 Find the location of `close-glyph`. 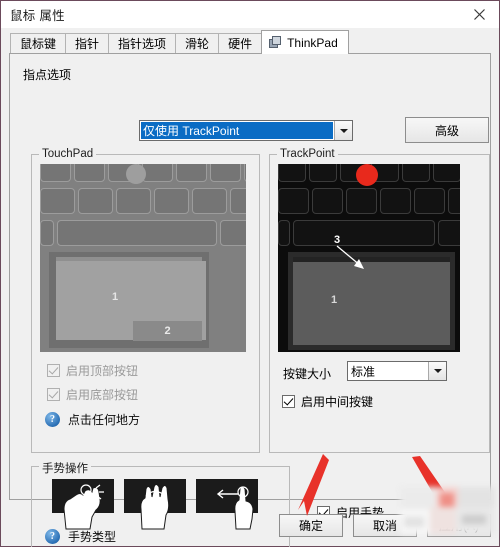

close-glyph is located at coordinates (479, 14).